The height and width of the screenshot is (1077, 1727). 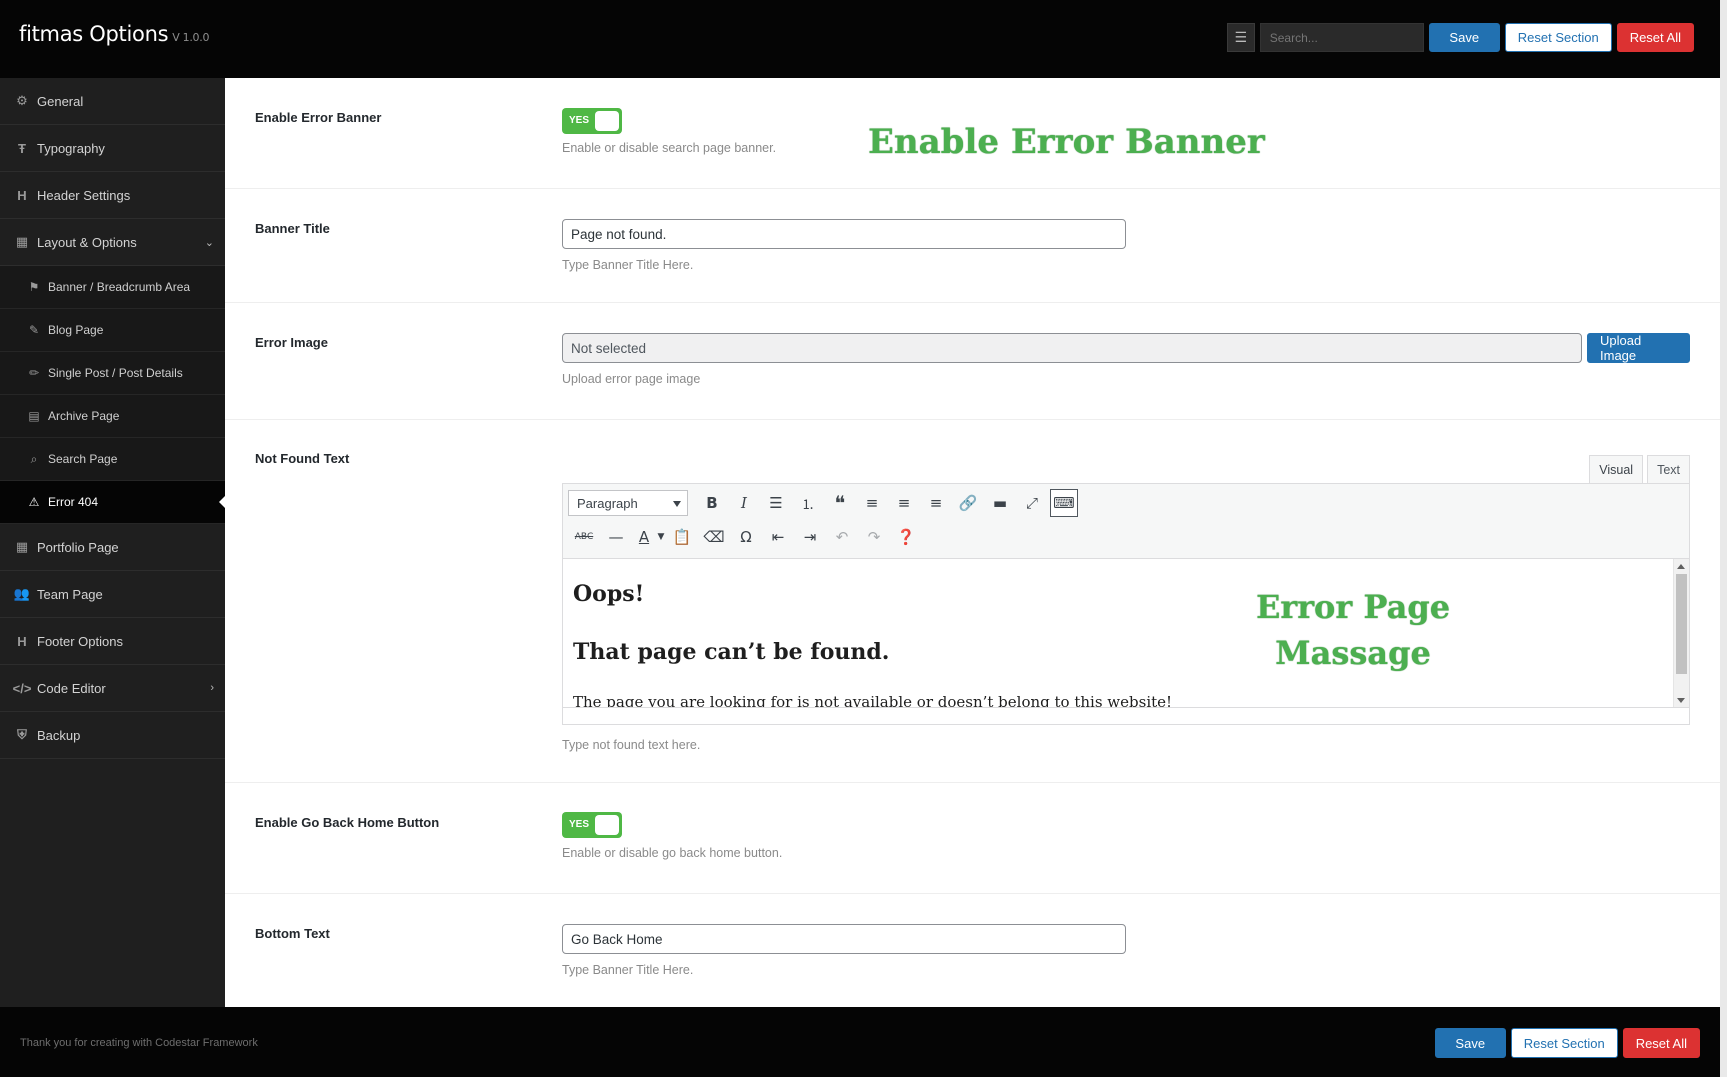 I want to click on sidebar-item-label: Typography, so click(x=71, y=148).